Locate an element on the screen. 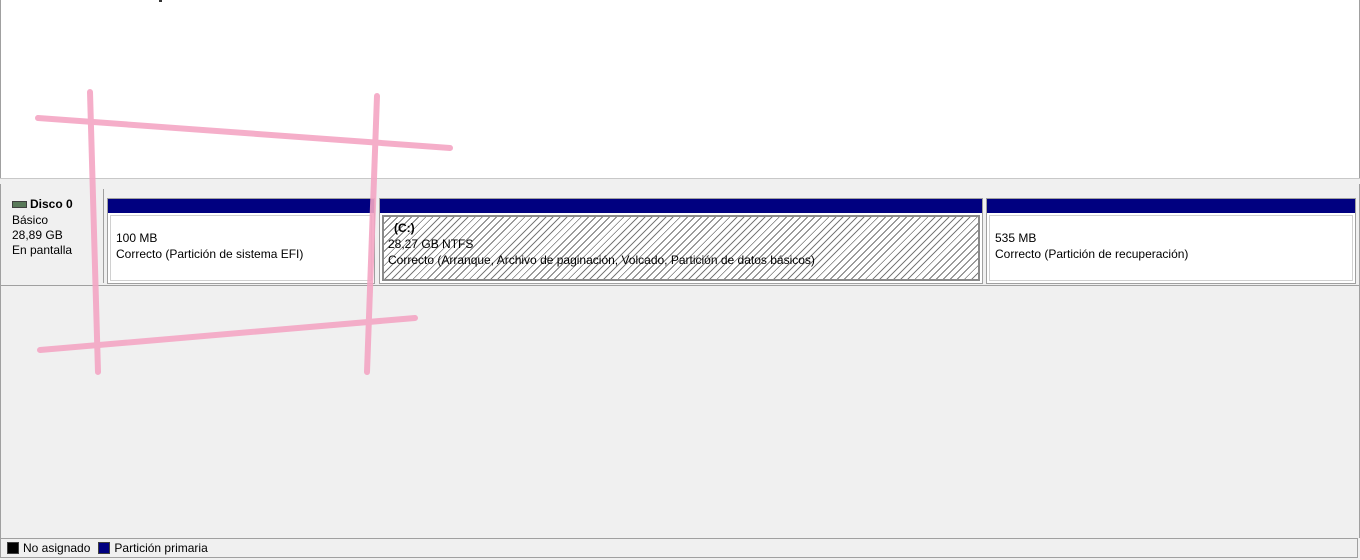 The width and height of the screenshot is (1360, 560). disk-name-line: Disco 0 is located at coordinates (42, 204).